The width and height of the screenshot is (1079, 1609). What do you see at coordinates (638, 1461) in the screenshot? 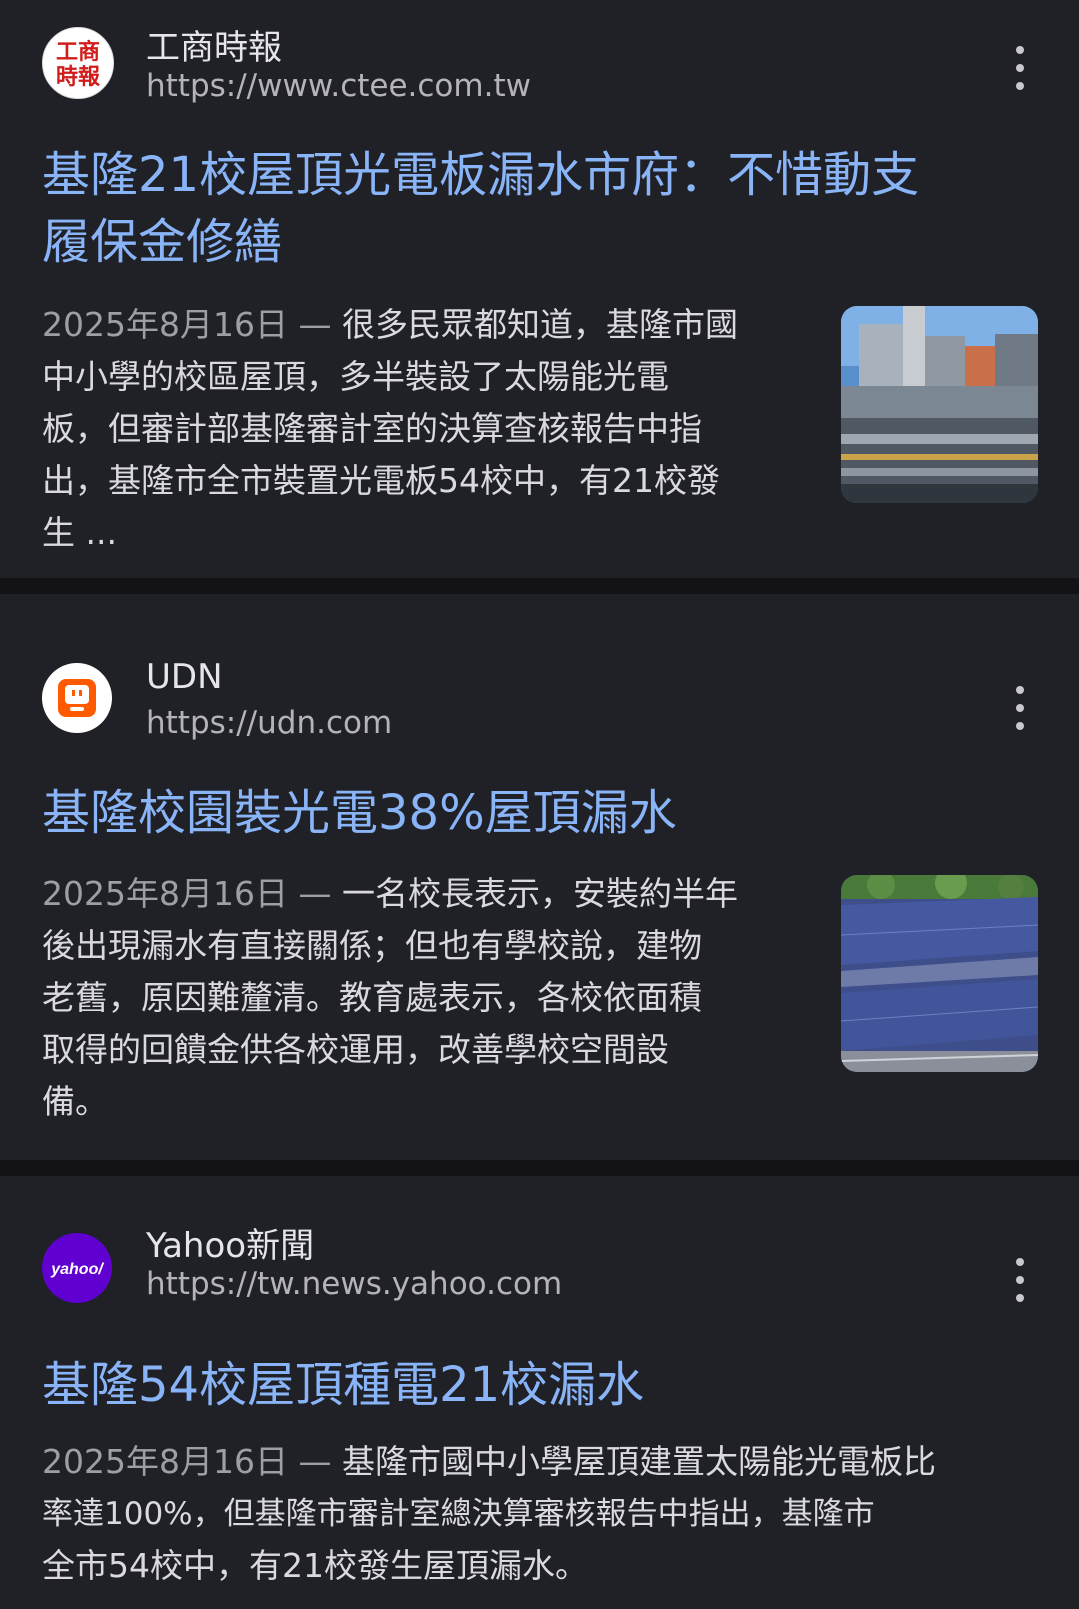
I see `snippet-line: 基隆市國中小學屋頂建置太陽能光電板比` at bounding box center [638, 1461].